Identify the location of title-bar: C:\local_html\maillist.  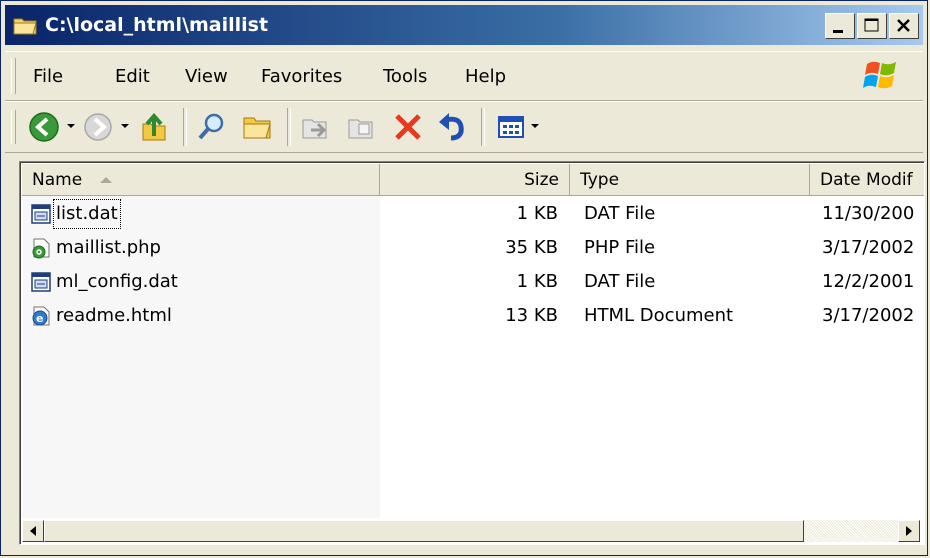
(464, 25).